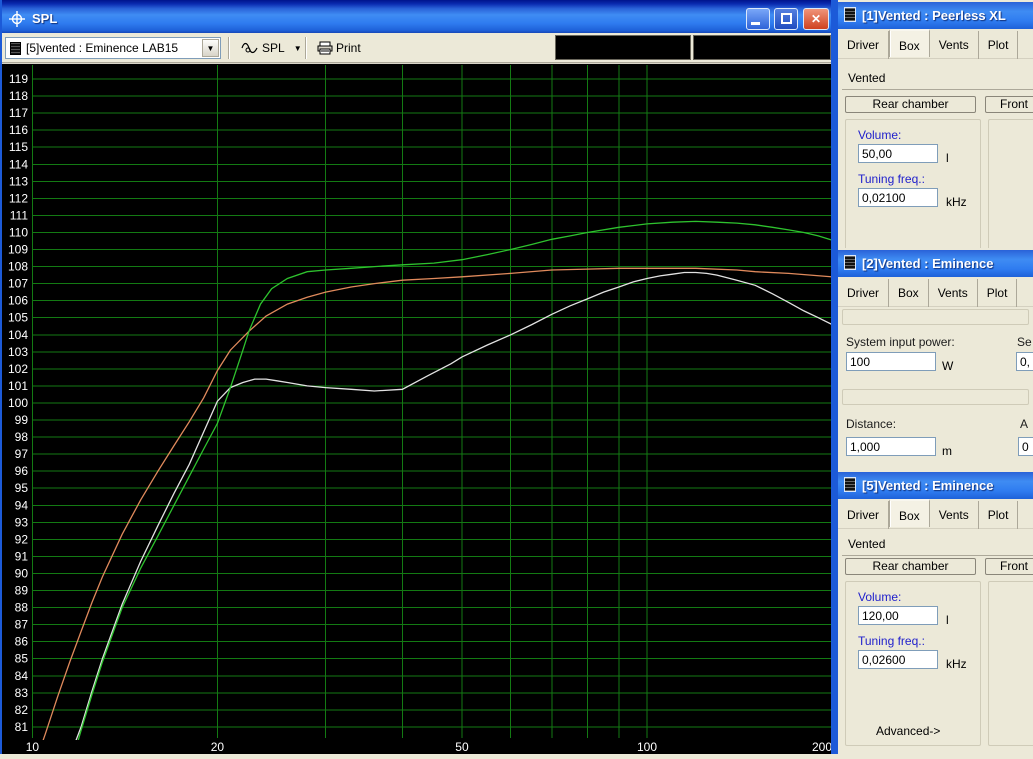 This screenshot has width=1033, height=759. I want to click on plot-toolbar: [5]vented : Eminence LAB15 ▼ SPL ▼ Print, so click(416, 48).